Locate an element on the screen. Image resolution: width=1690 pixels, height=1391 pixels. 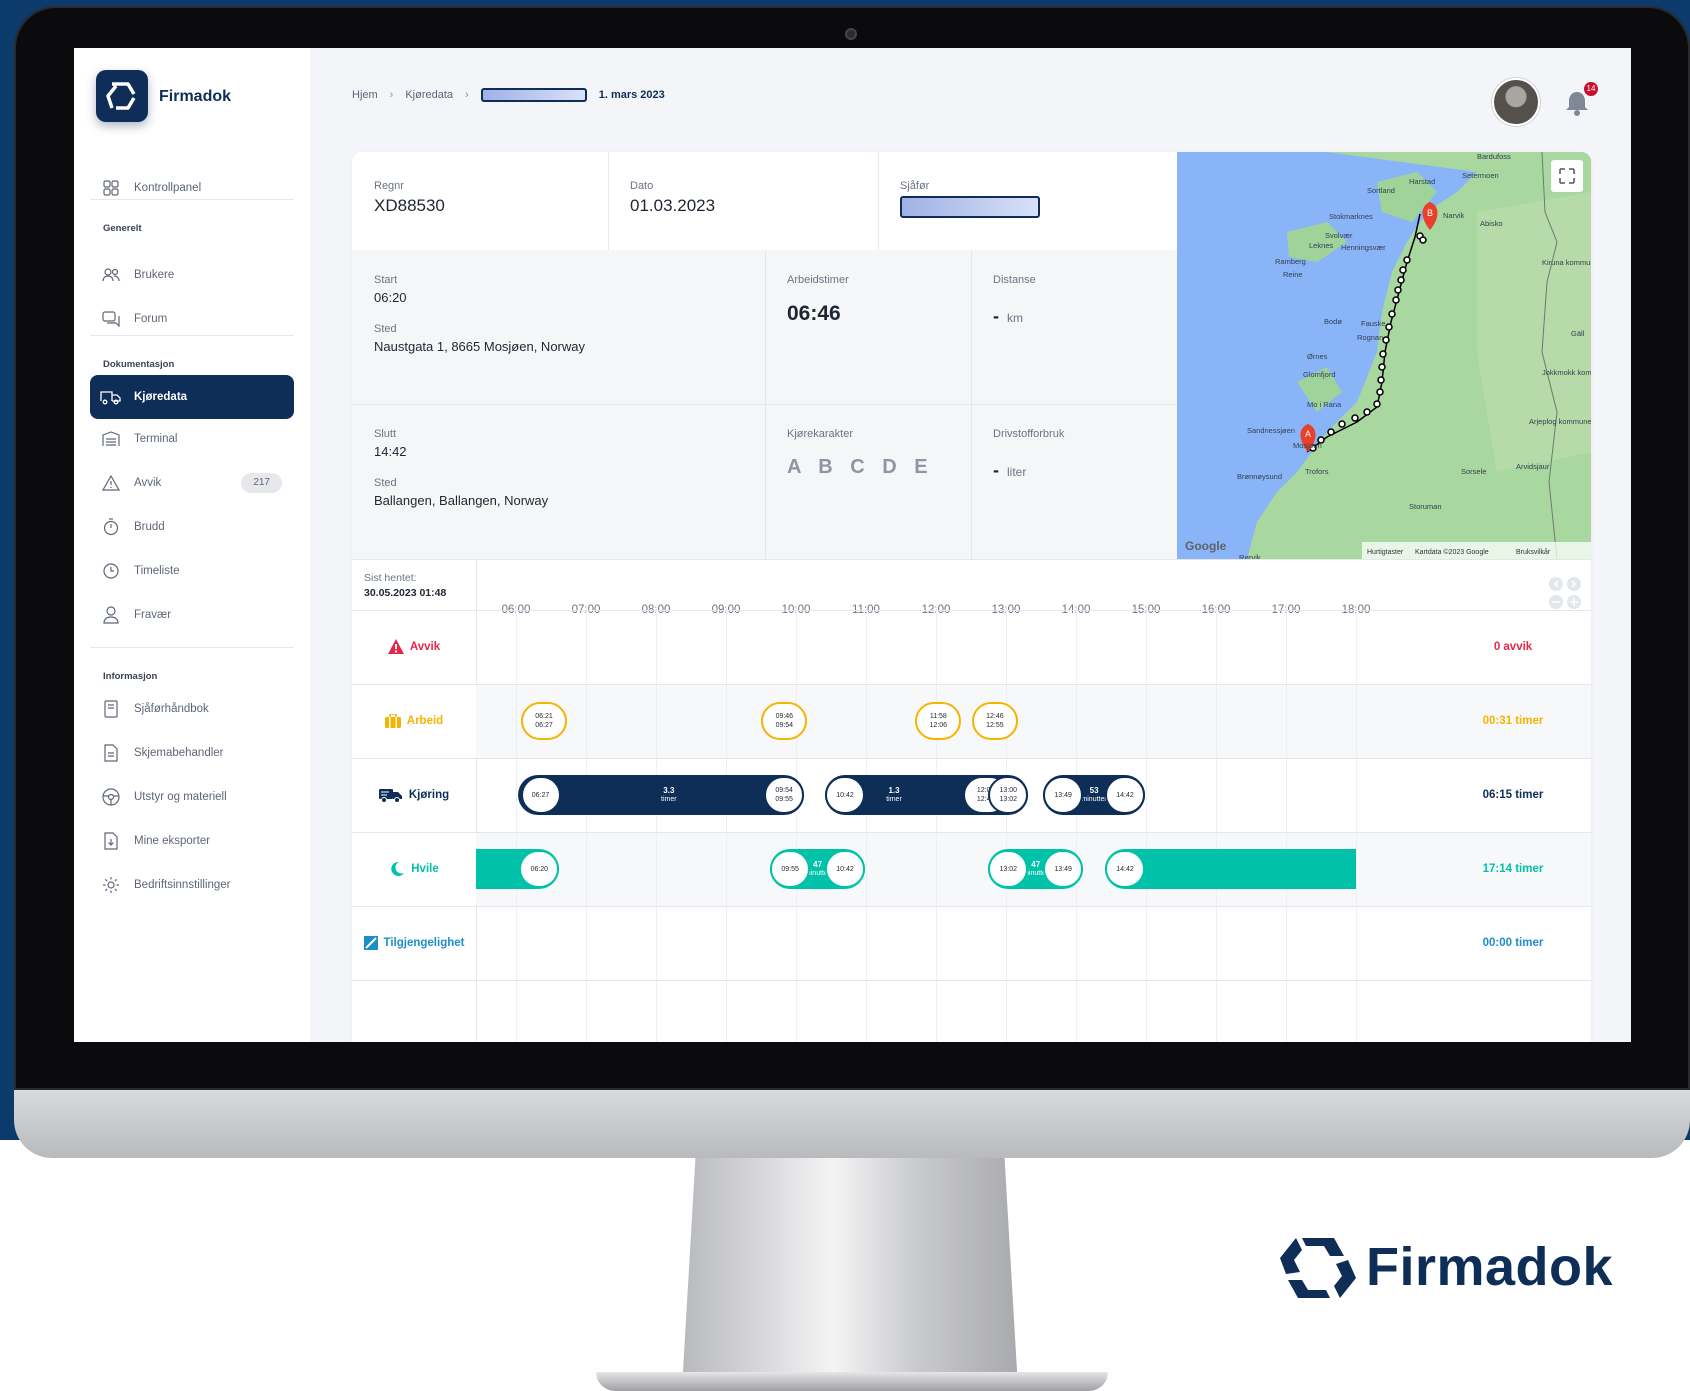
row-label-avvik: Avvik is located at coordinates (414, 646).